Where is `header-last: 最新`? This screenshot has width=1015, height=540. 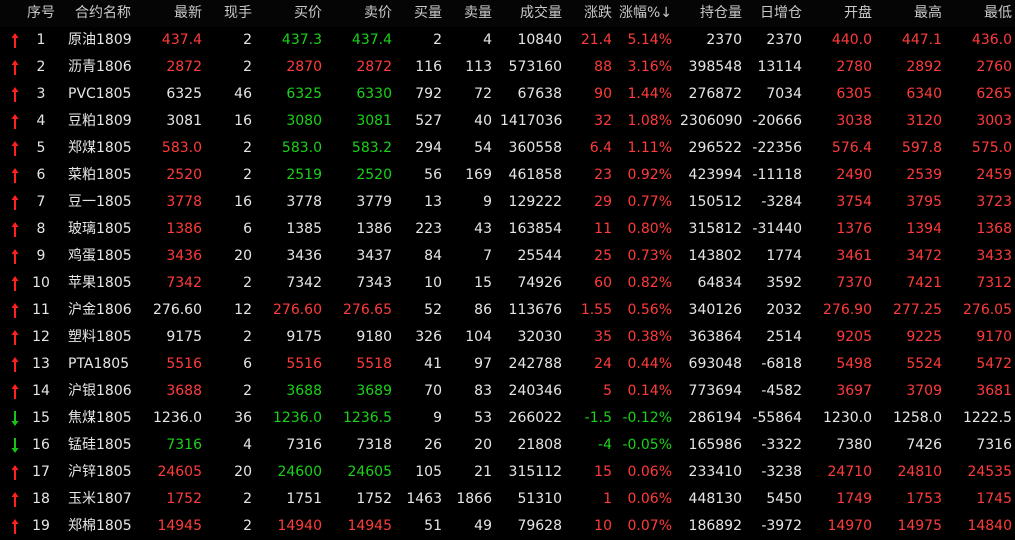
header-last: 最新 is located at coordinates (176, 13).